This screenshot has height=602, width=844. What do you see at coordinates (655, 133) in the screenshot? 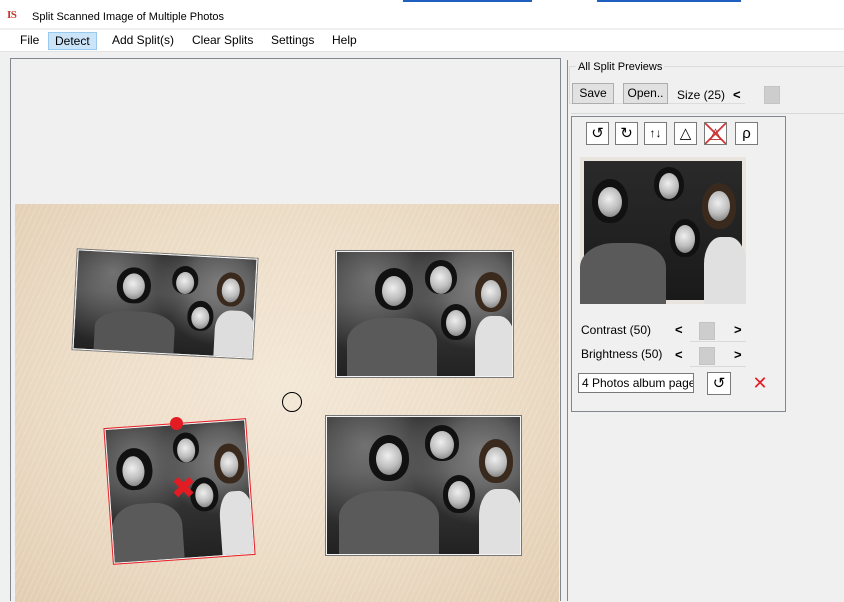
I see `flip-vertical-icon: ↑↓` at bounding box center [655, 133].